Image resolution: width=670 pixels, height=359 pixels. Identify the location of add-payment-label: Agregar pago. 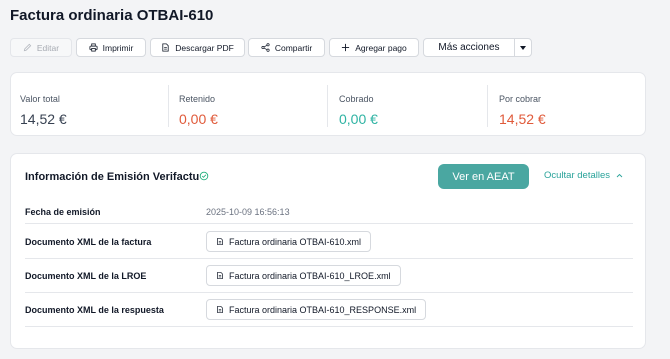
(381, 47).